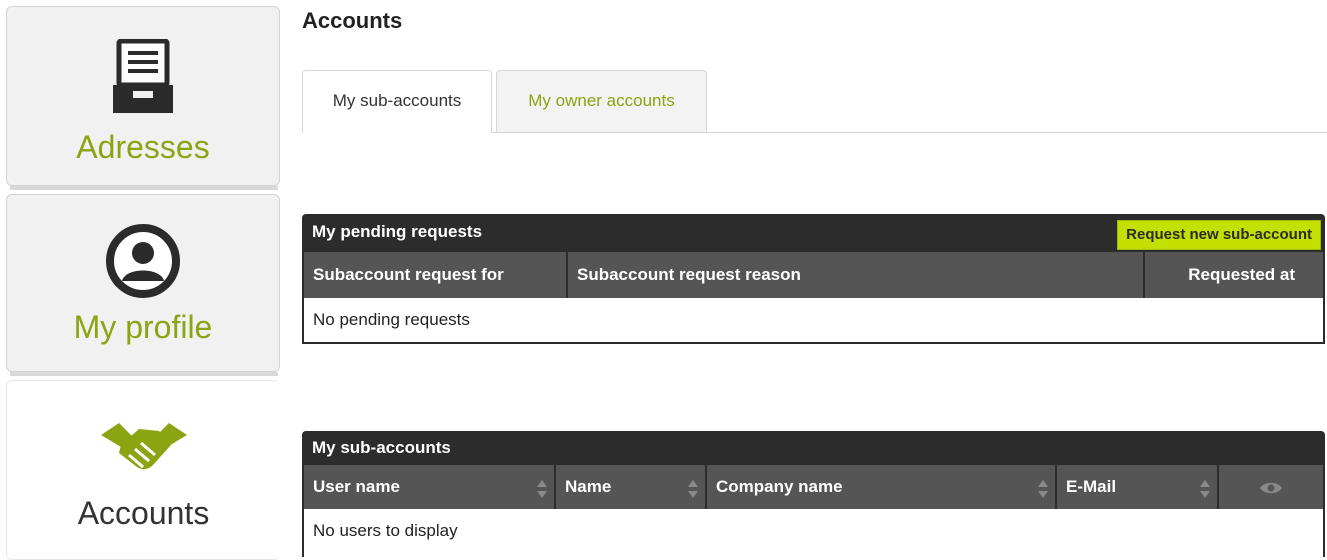 Image resolution: width=1327 pixels, height=560 pixels. Describe the element at coordinates (882, 487) in the screenshot. I see `column-header-company-name: Company name` at that location.